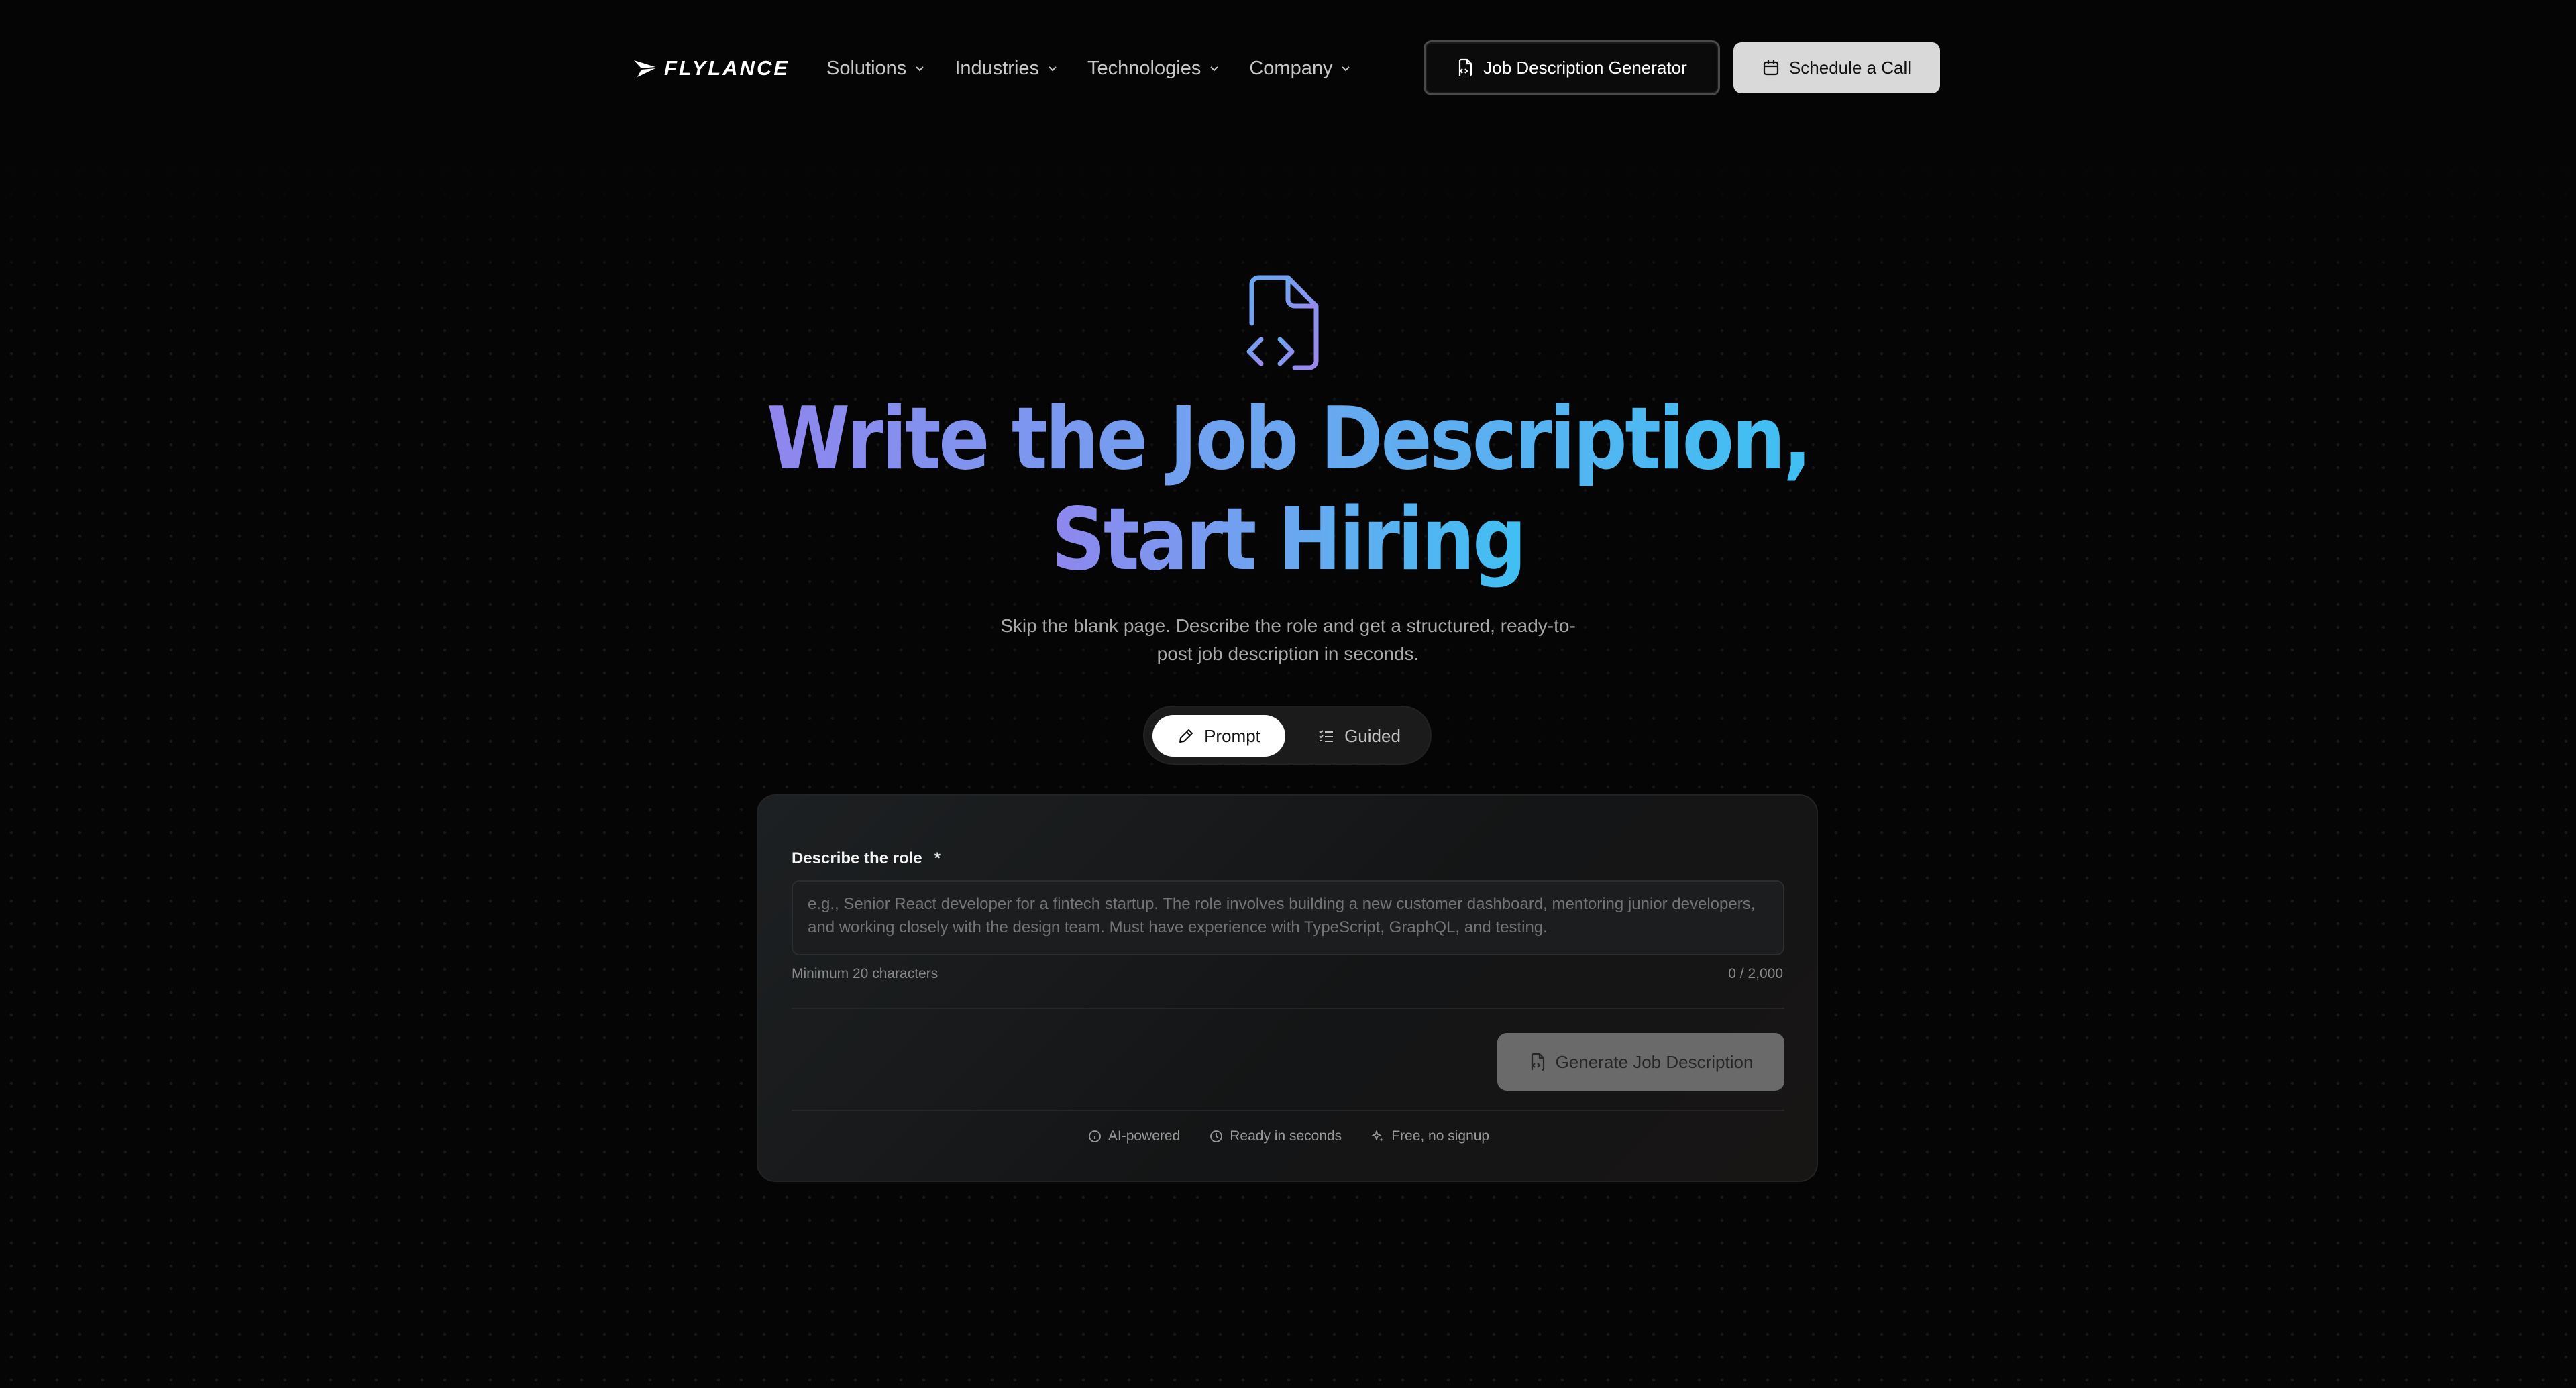 This screenshot has height=1388, width=2576. I want to click on character-counter: 0 / 2,000, so click(1755, 973).